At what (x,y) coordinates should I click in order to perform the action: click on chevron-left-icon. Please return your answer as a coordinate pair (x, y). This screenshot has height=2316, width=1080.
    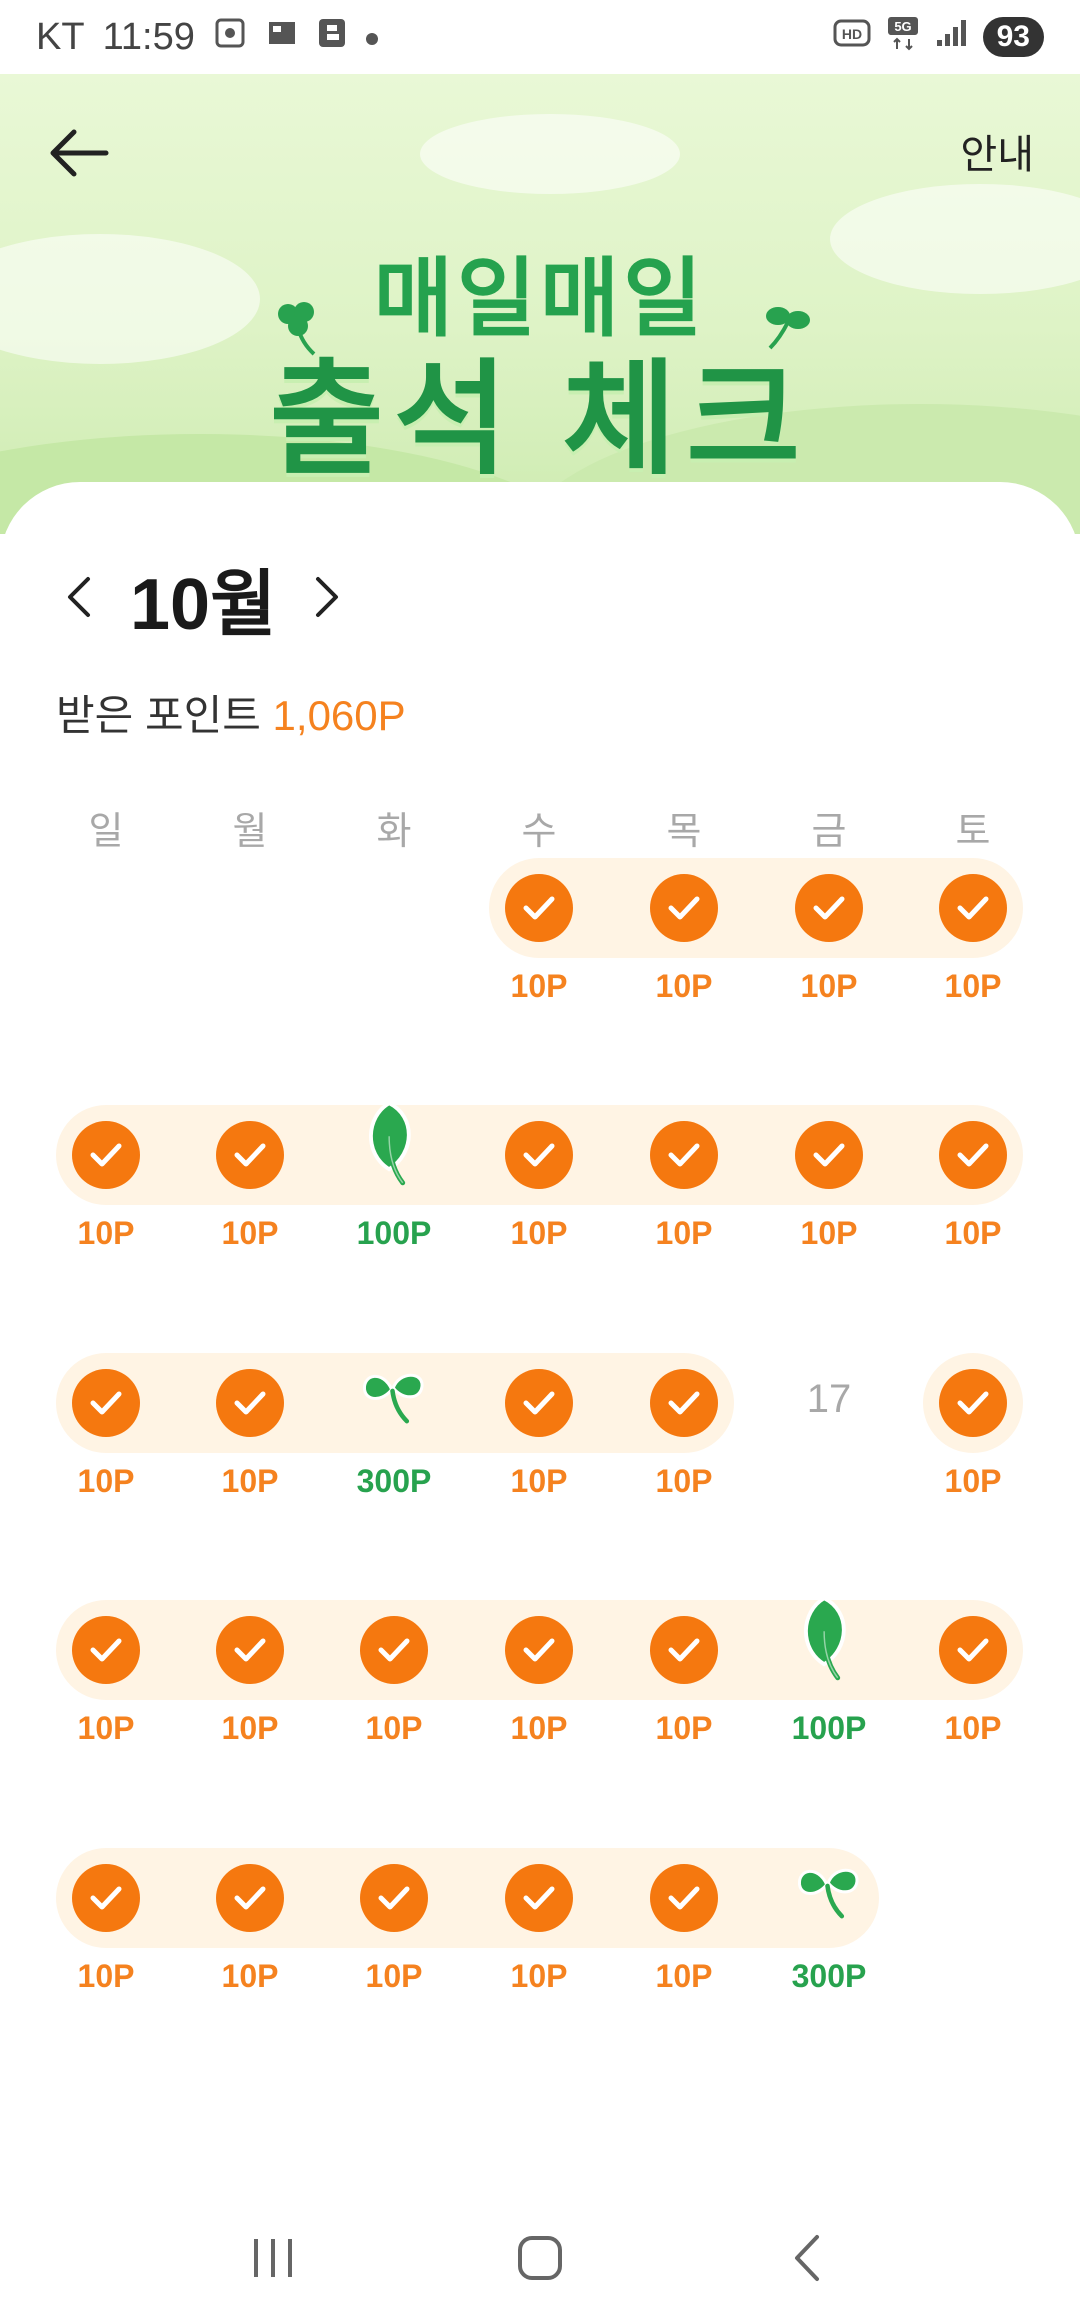
    Looking at the image, I should click on (79, 597).